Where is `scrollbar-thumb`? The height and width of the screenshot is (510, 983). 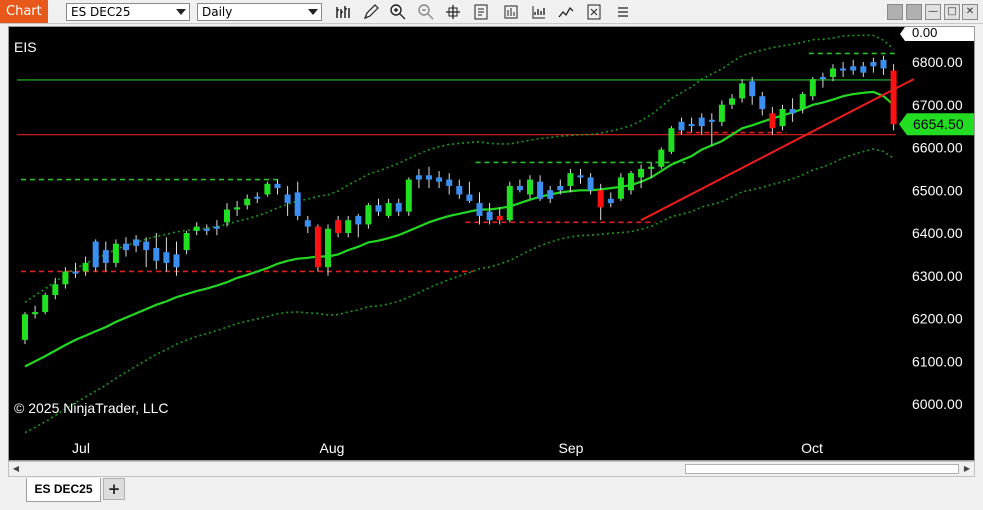
scrollbar-thumb is located at coordinates (822, 469).